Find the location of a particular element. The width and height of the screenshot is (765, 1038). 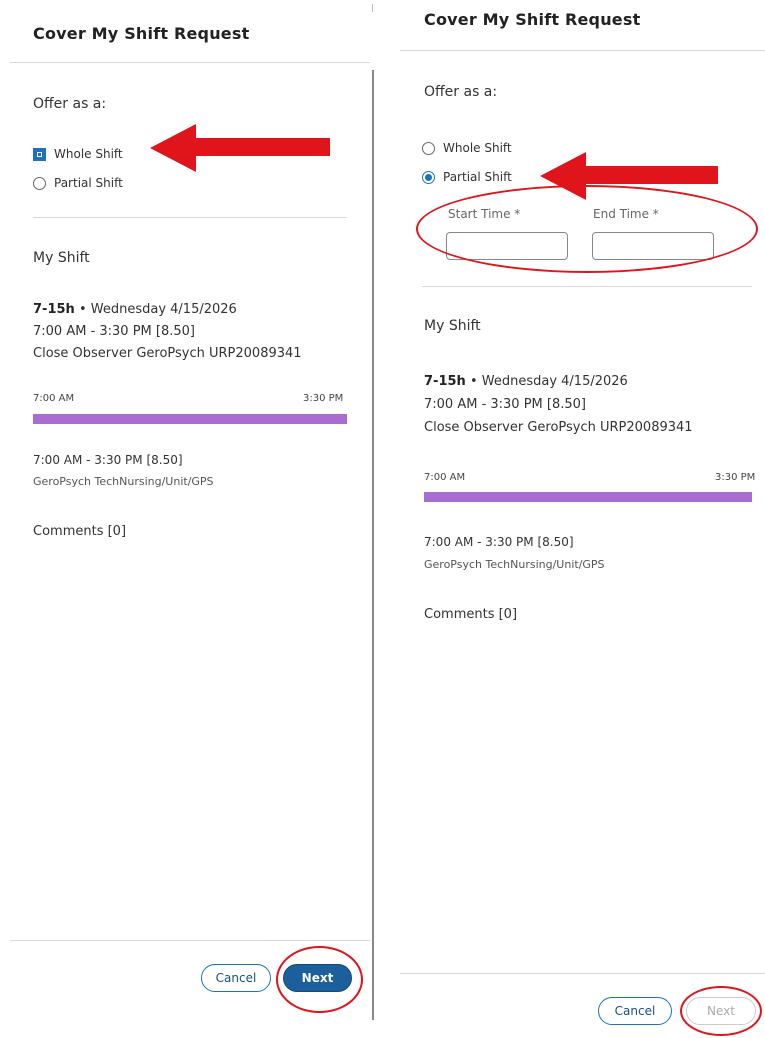

divider-tick is located at coordinates (372, 8).